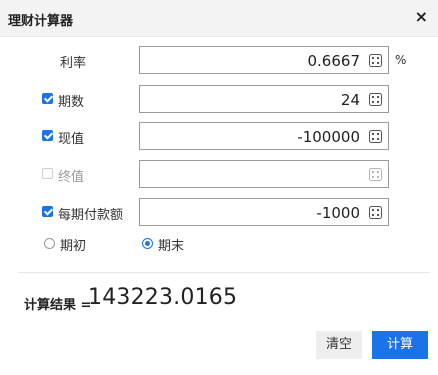 The image size is (438, 375). Describe the element at coordinates (264, 99) in the screenshot. I see `periods-input: 24` at that location.